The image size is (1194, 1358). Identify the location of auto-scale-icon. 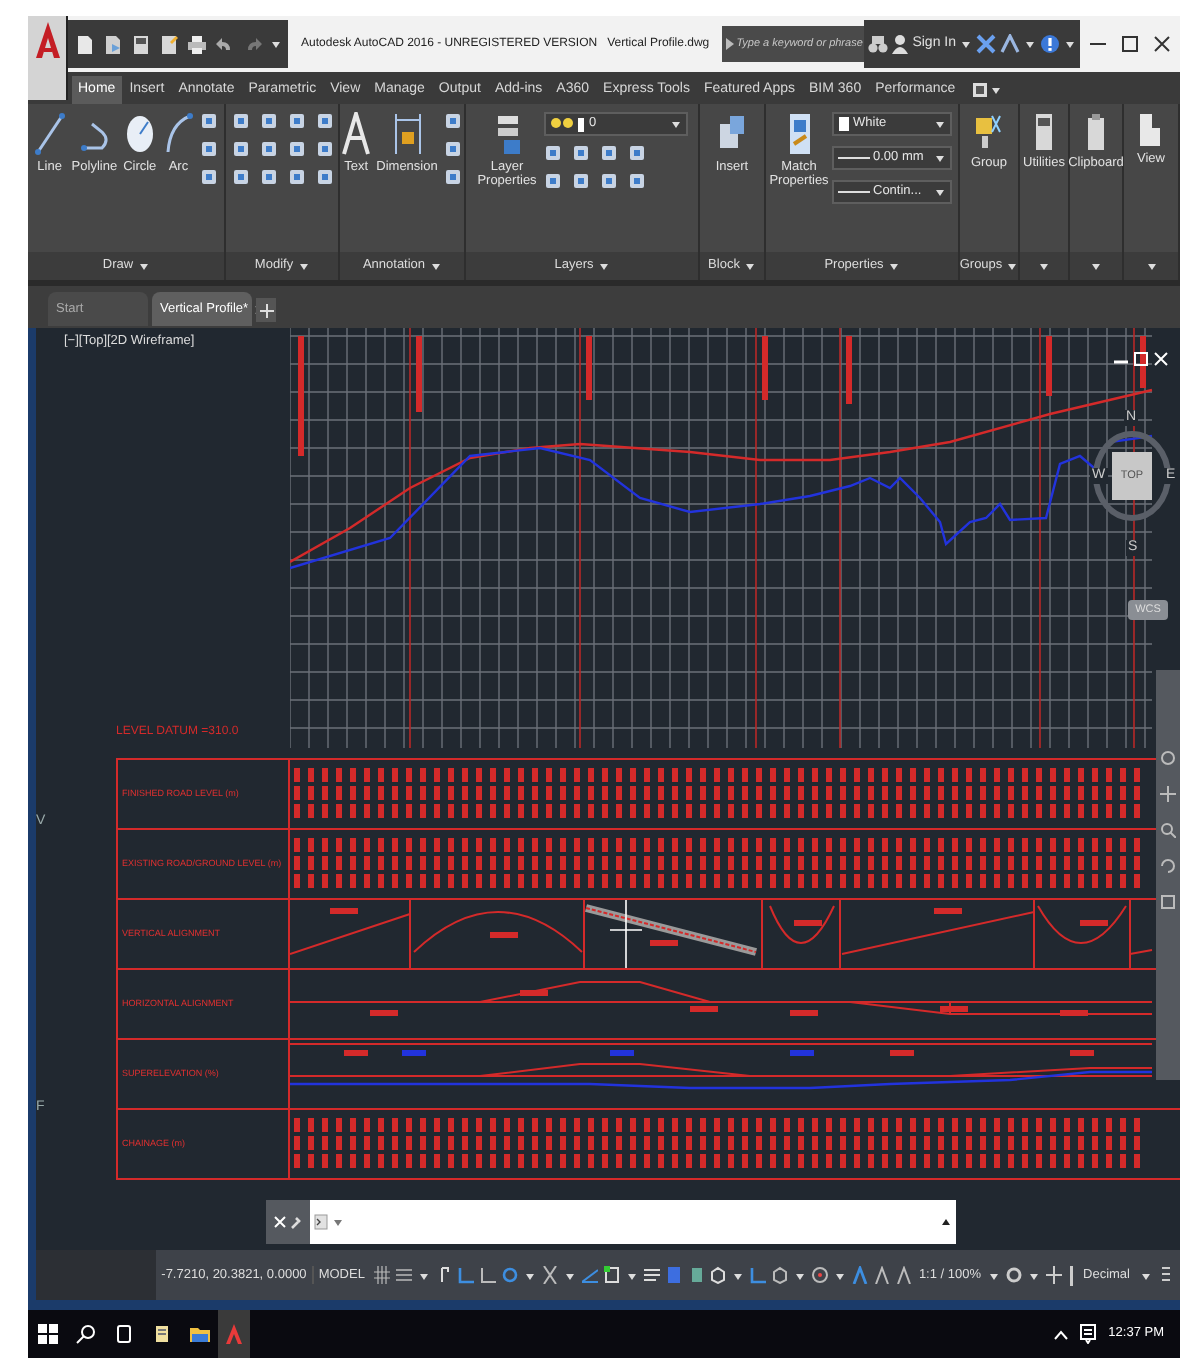
(882, 1275).